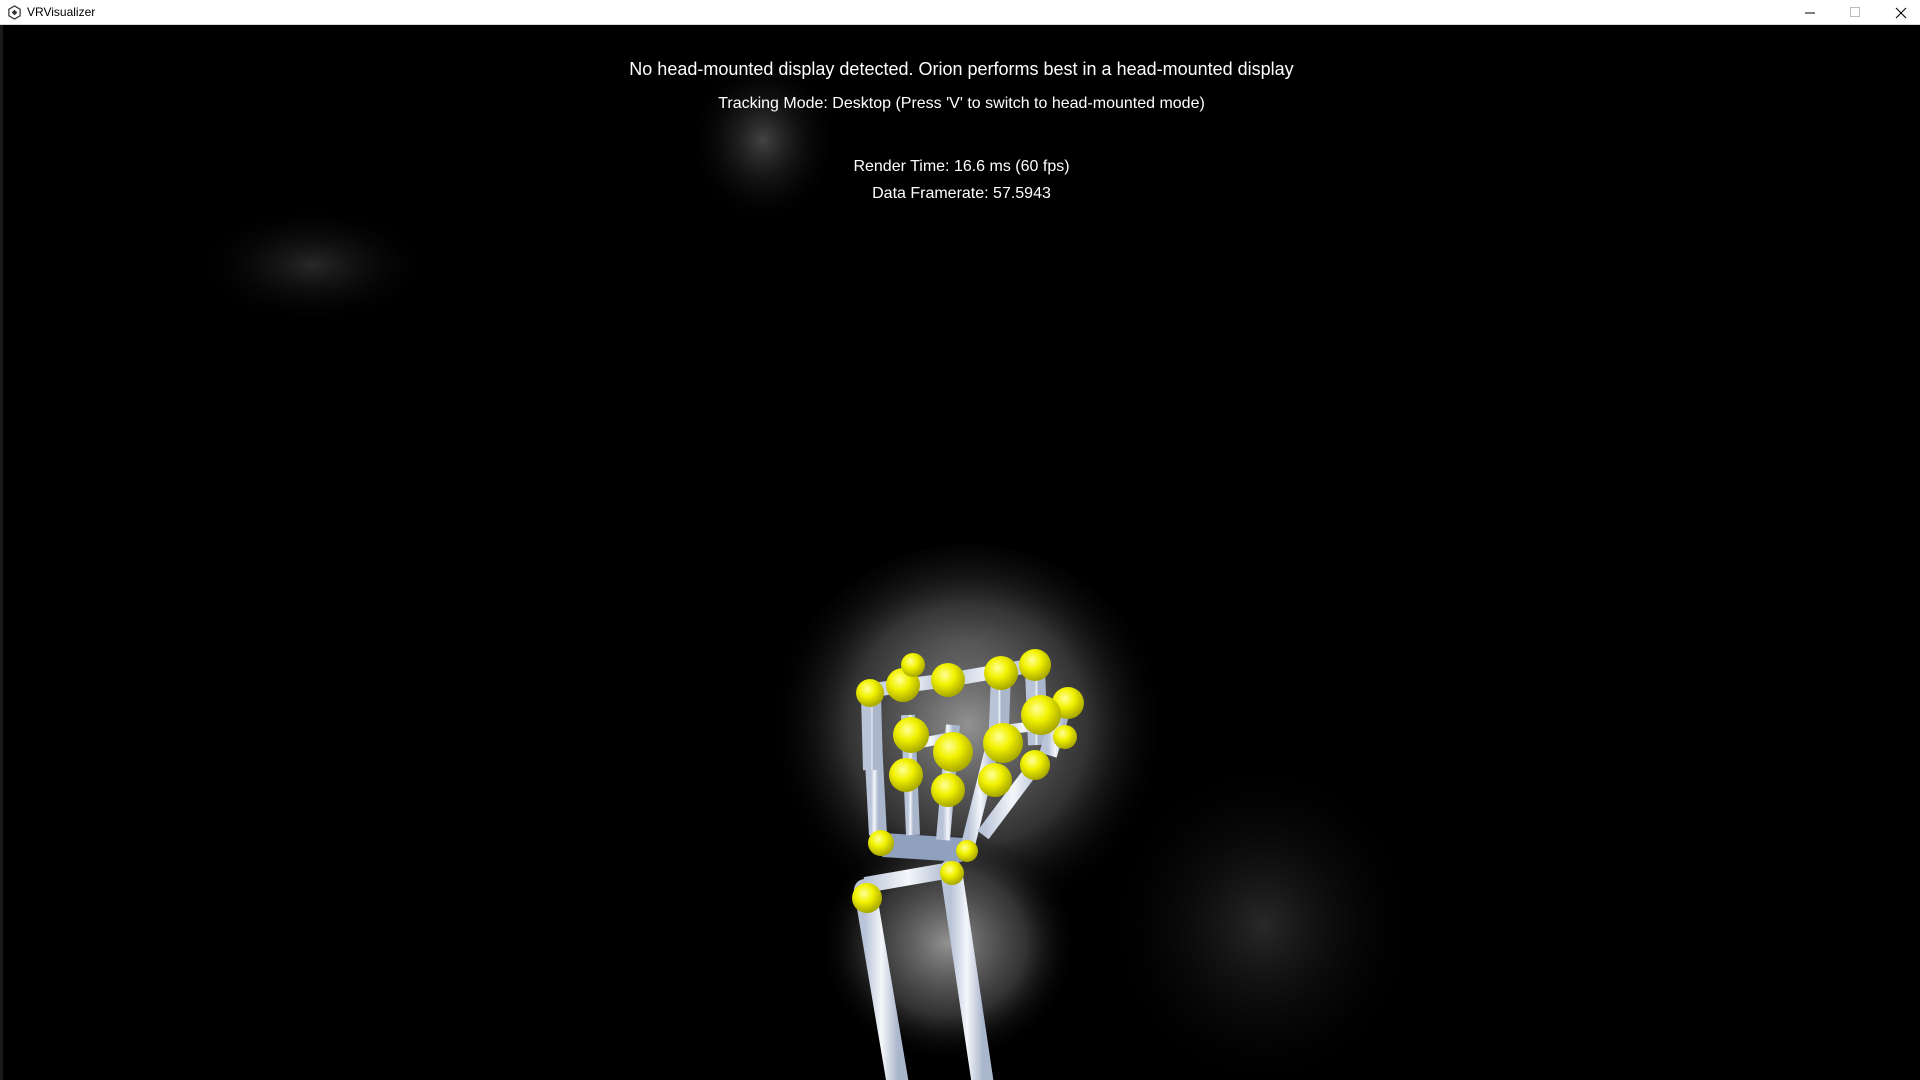 The image size is (1920, 1080). What do you see at coordinates (313, 265) in the screenshot?
I see `ir-haze` at bounding box center [313, 265].